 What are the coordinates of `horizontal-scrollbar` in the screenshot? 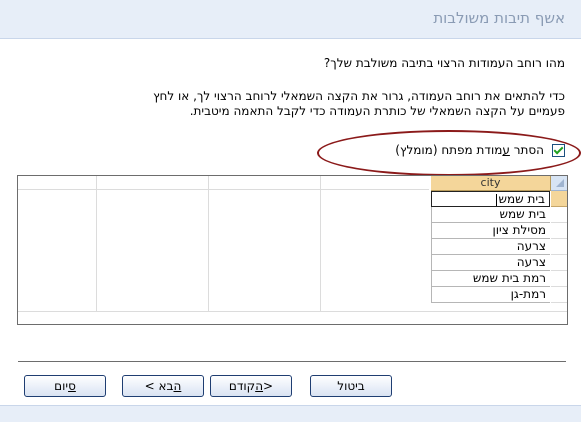 It's located at (292, 317).